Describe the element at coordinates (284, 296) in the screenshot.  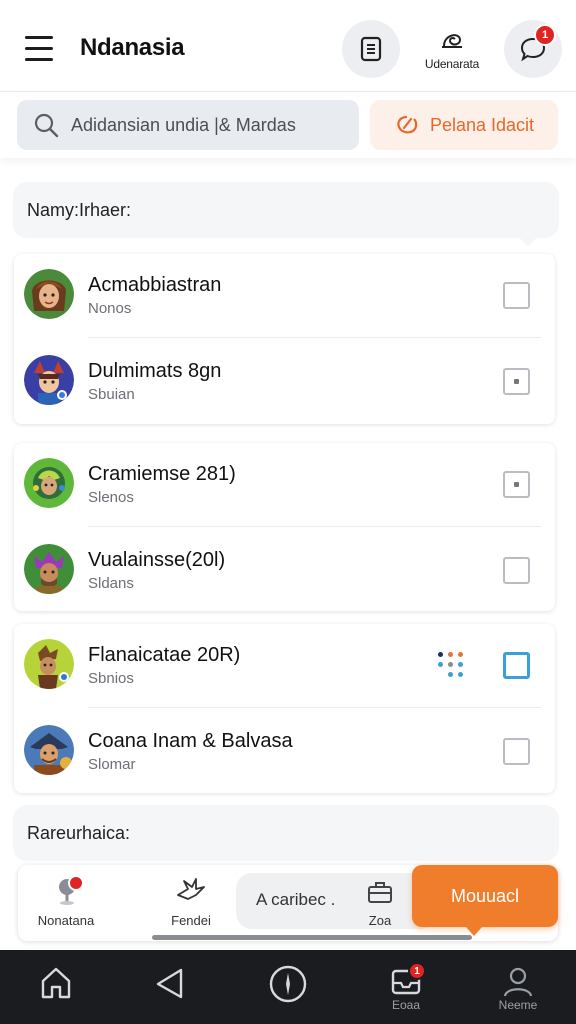
I see `list-item: Acmabbiastran Nonos` at that location.